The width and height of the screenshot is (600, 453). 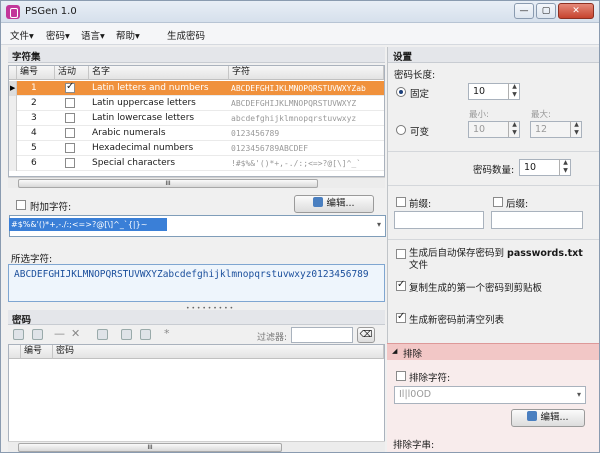 What do you see at coordinates (102, 334) in the screenshot?
I see `copy-icon` at bounding box center [102, 334].